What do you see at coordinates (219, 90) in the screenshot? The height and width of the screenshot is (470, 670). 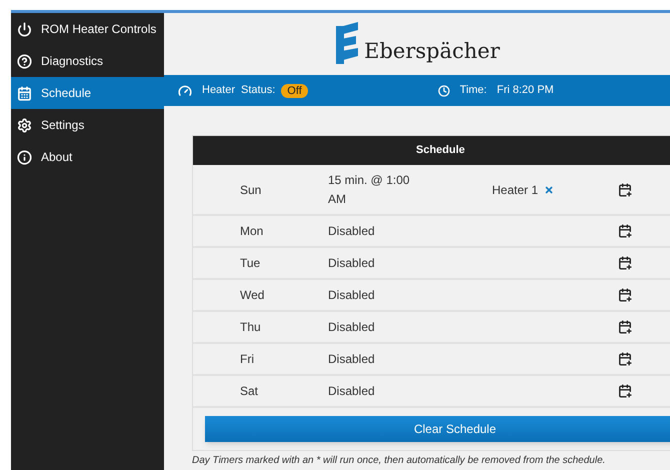 I see `heater-label: Heater` at bounding box center [219, 90].